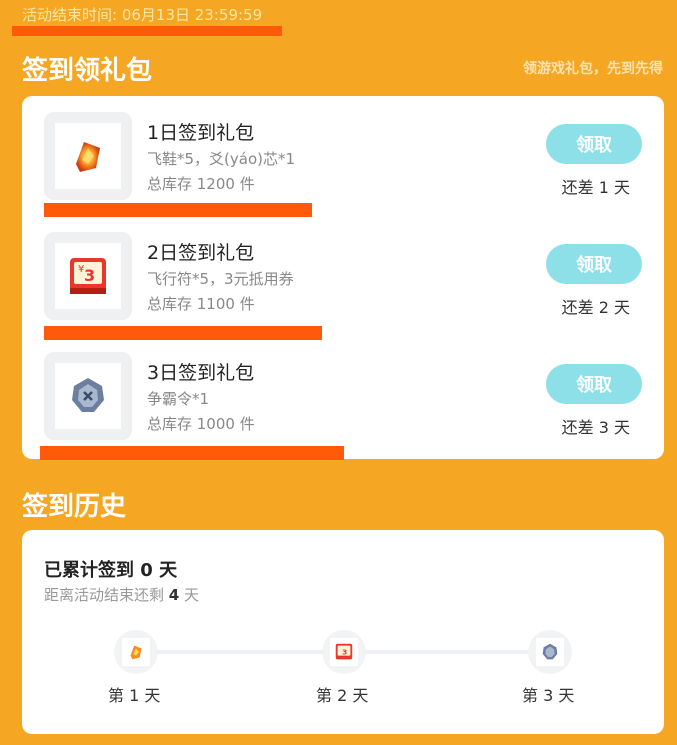 The image size is (677, 745). What do you see at coordinates (595, 307) in the screenshot?
I see `remaining-days: 还差 2 天` at bounding box center [595, 307].